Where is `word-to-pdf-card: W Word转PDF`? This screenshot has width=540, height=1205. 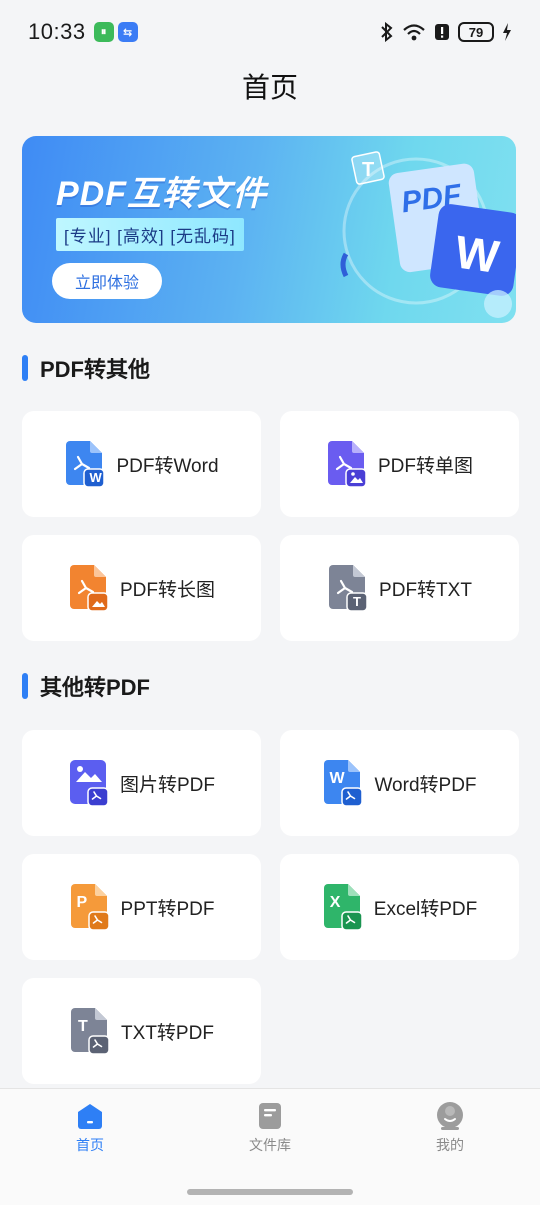 word-to-pdf-card: W Word转PDF is located at coordinates (399, 783).